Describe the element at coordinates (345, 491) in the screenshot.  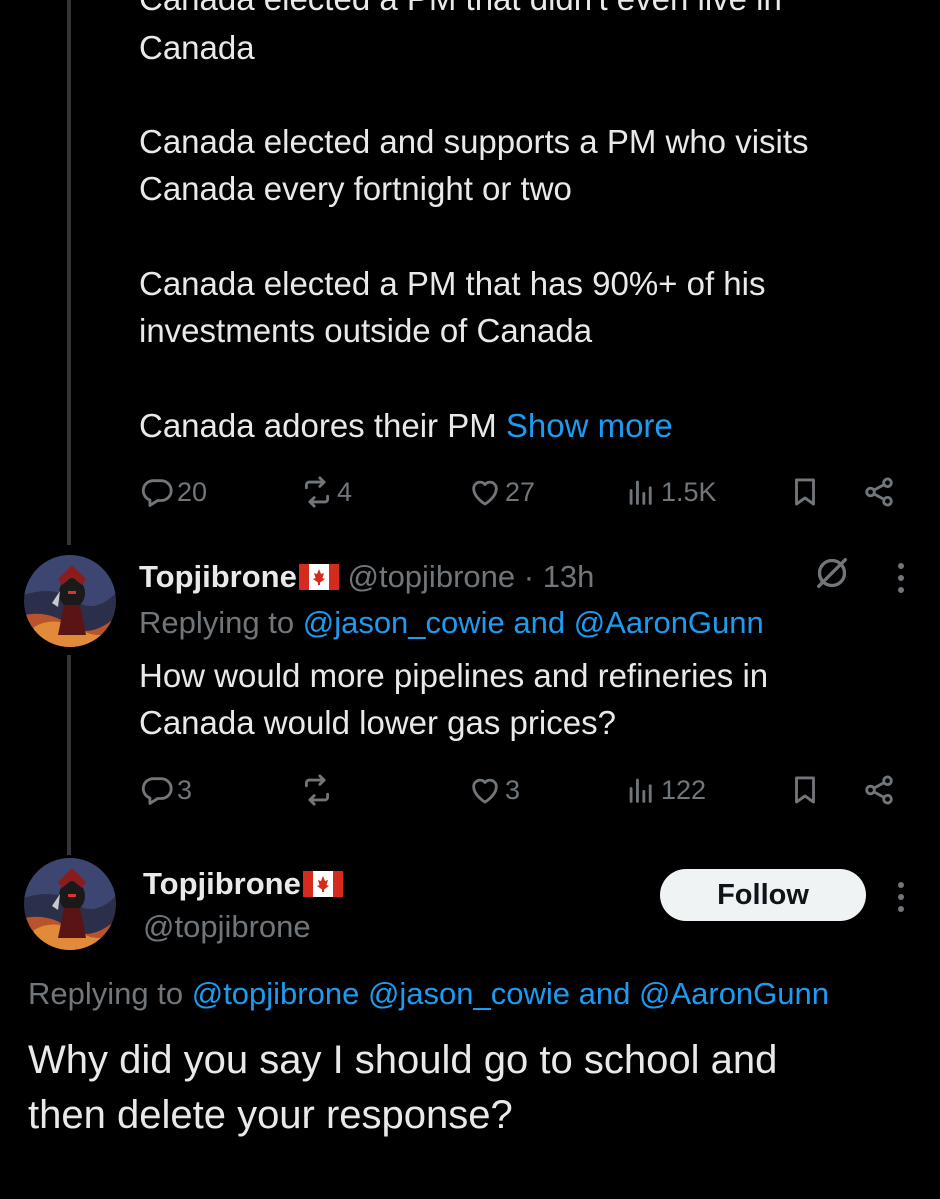
I see `retweet-count: 4` at that location.